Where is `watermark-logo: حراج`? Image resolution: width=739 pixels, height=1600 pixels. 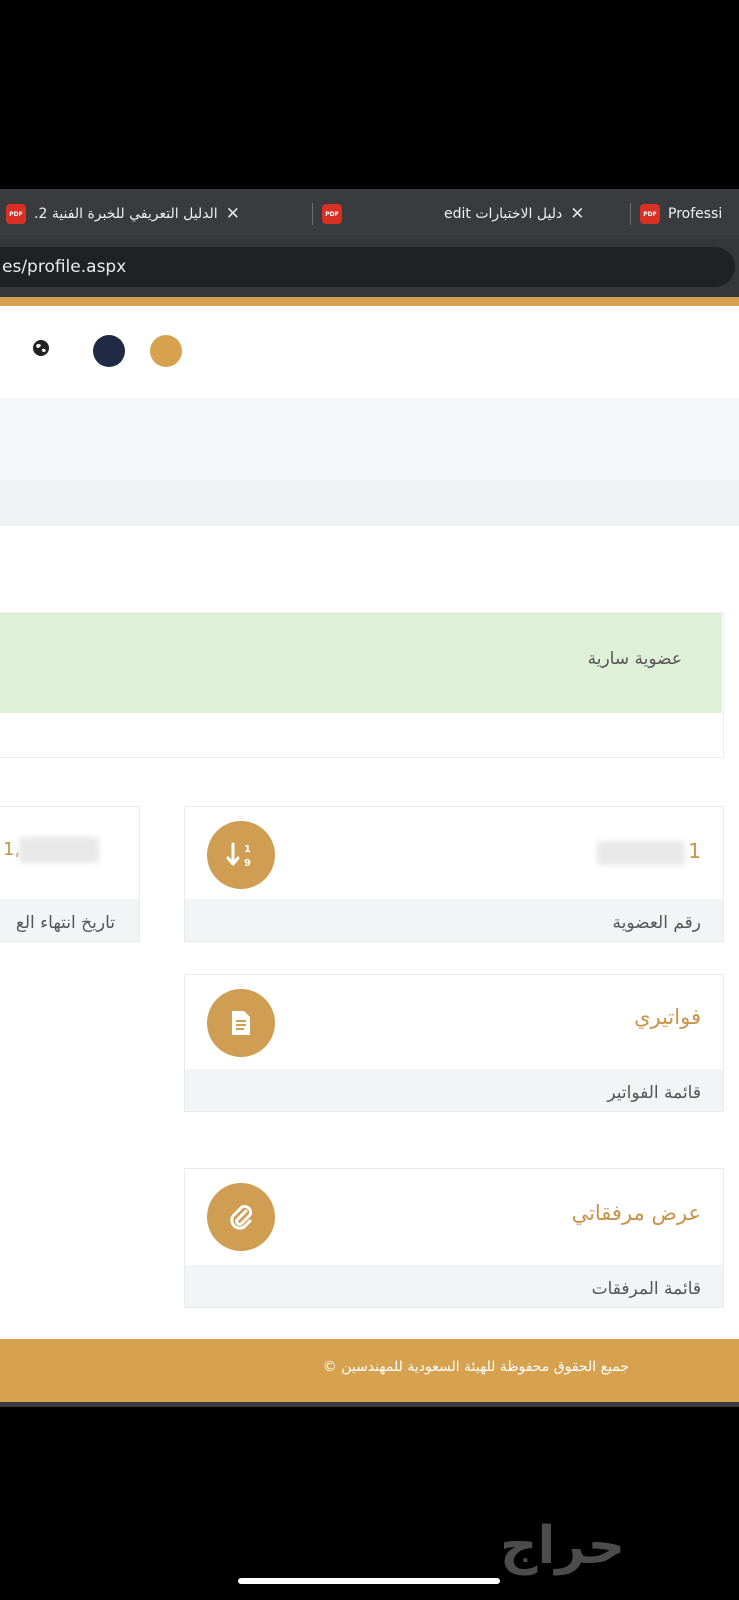 watermark-logo: حراج is located at coordinates (563, 1546).